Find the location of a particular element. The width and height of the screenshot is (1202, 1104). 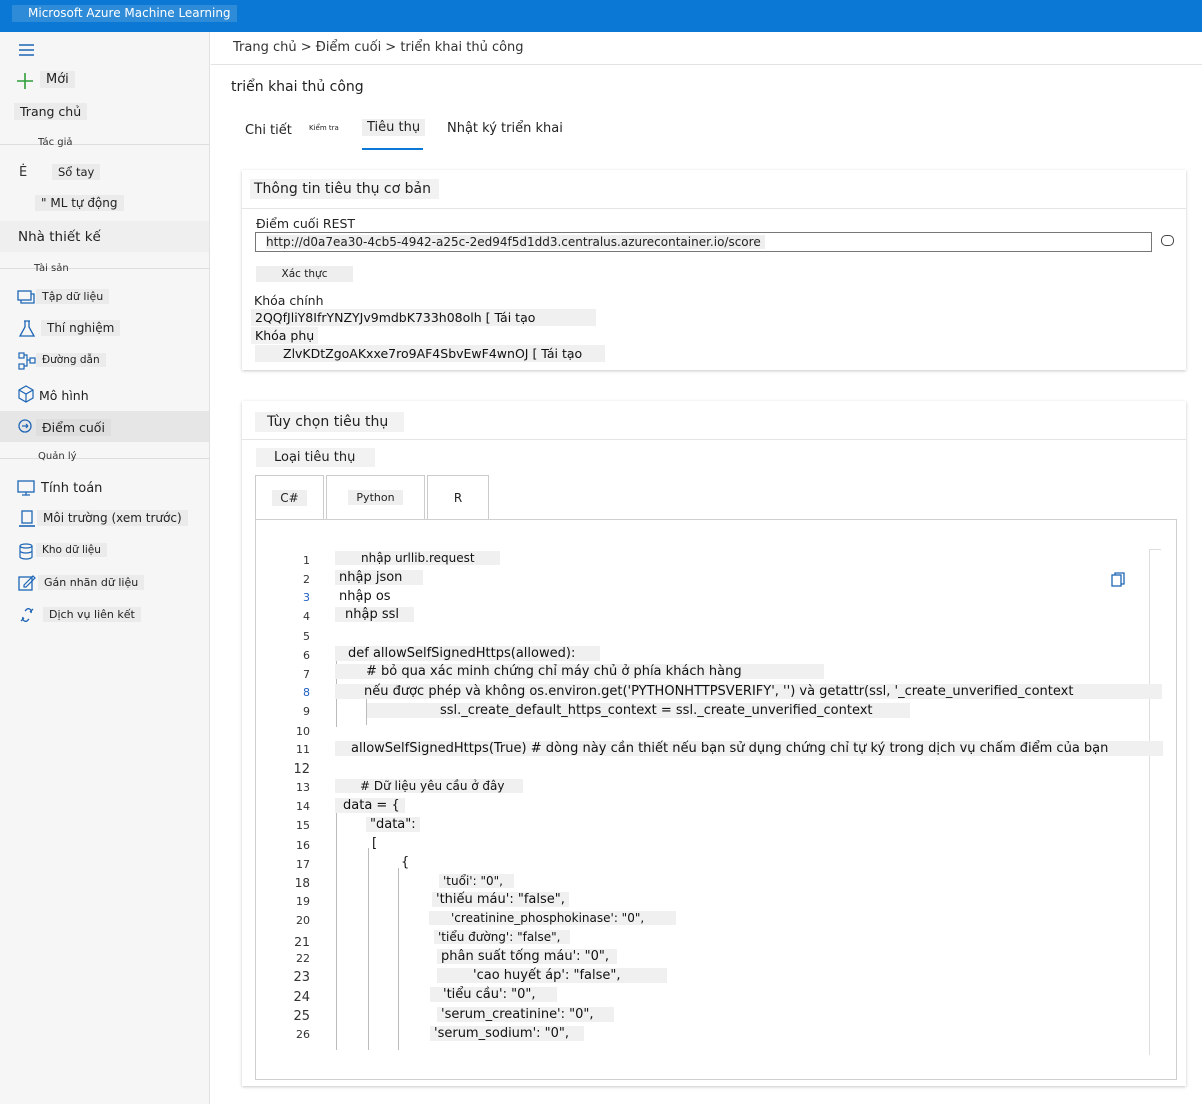

sidebar-item-notebooks: Sổ tay is located at coordinates (76, 172).